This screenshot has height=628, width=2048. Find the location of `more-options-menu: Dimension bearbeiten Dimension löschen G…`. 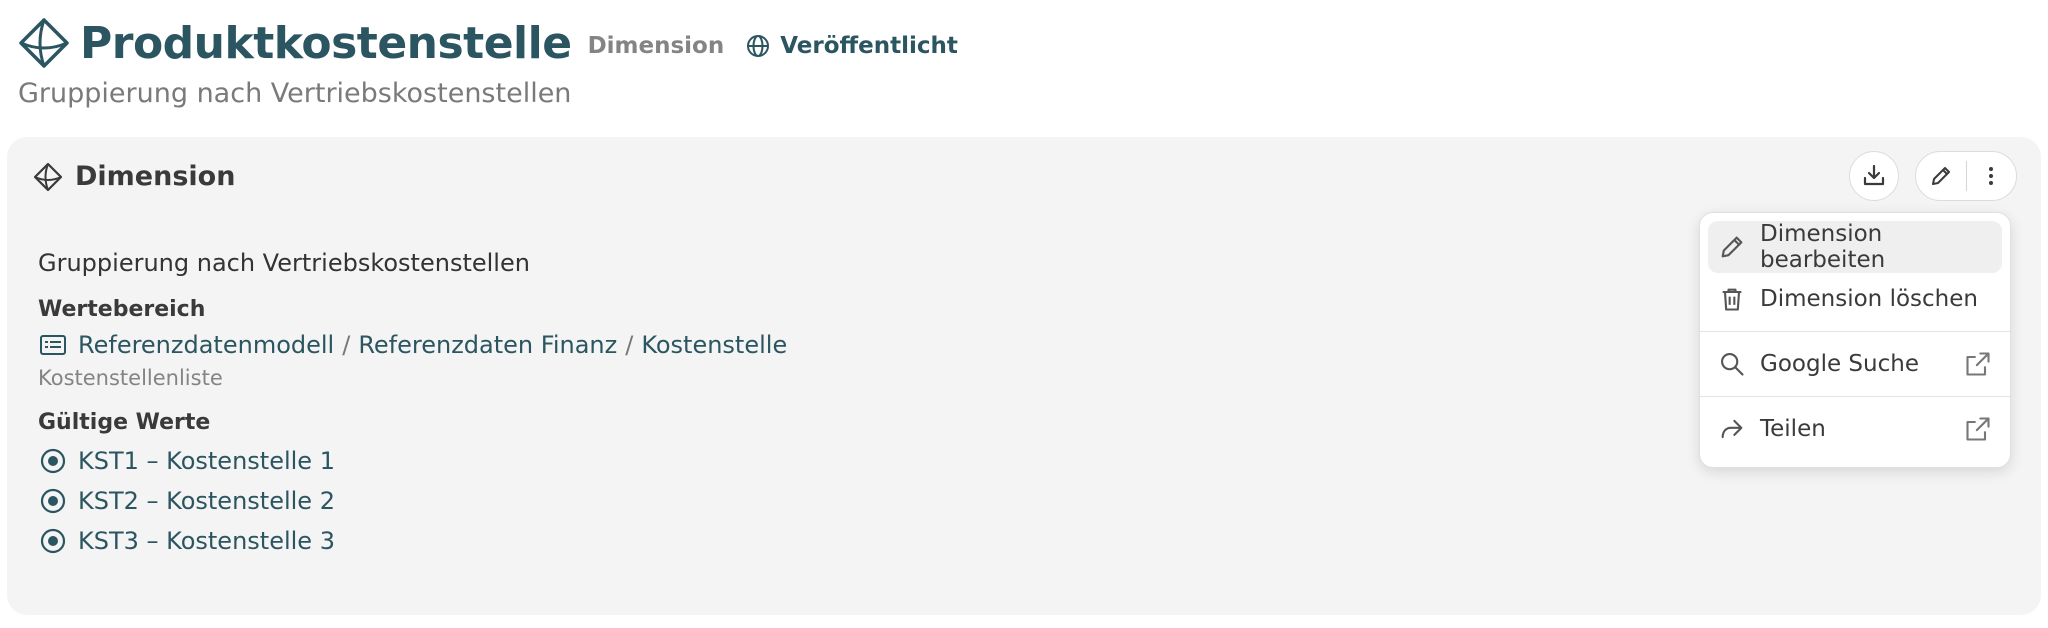

more-options-menu: Dimension bearbeiten Dimension löschen G… is located at coordinates (1855, 340).